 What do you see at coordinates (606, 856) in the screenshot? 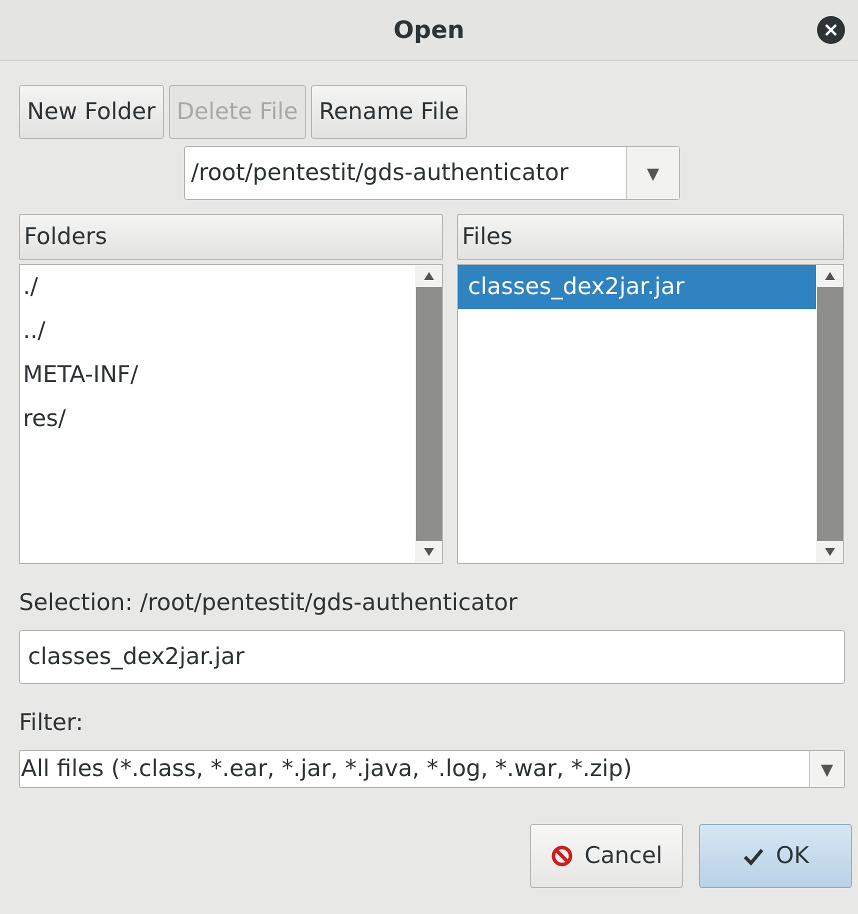
I see `cancel-button: Cancel` at bounding box center [606, 856].